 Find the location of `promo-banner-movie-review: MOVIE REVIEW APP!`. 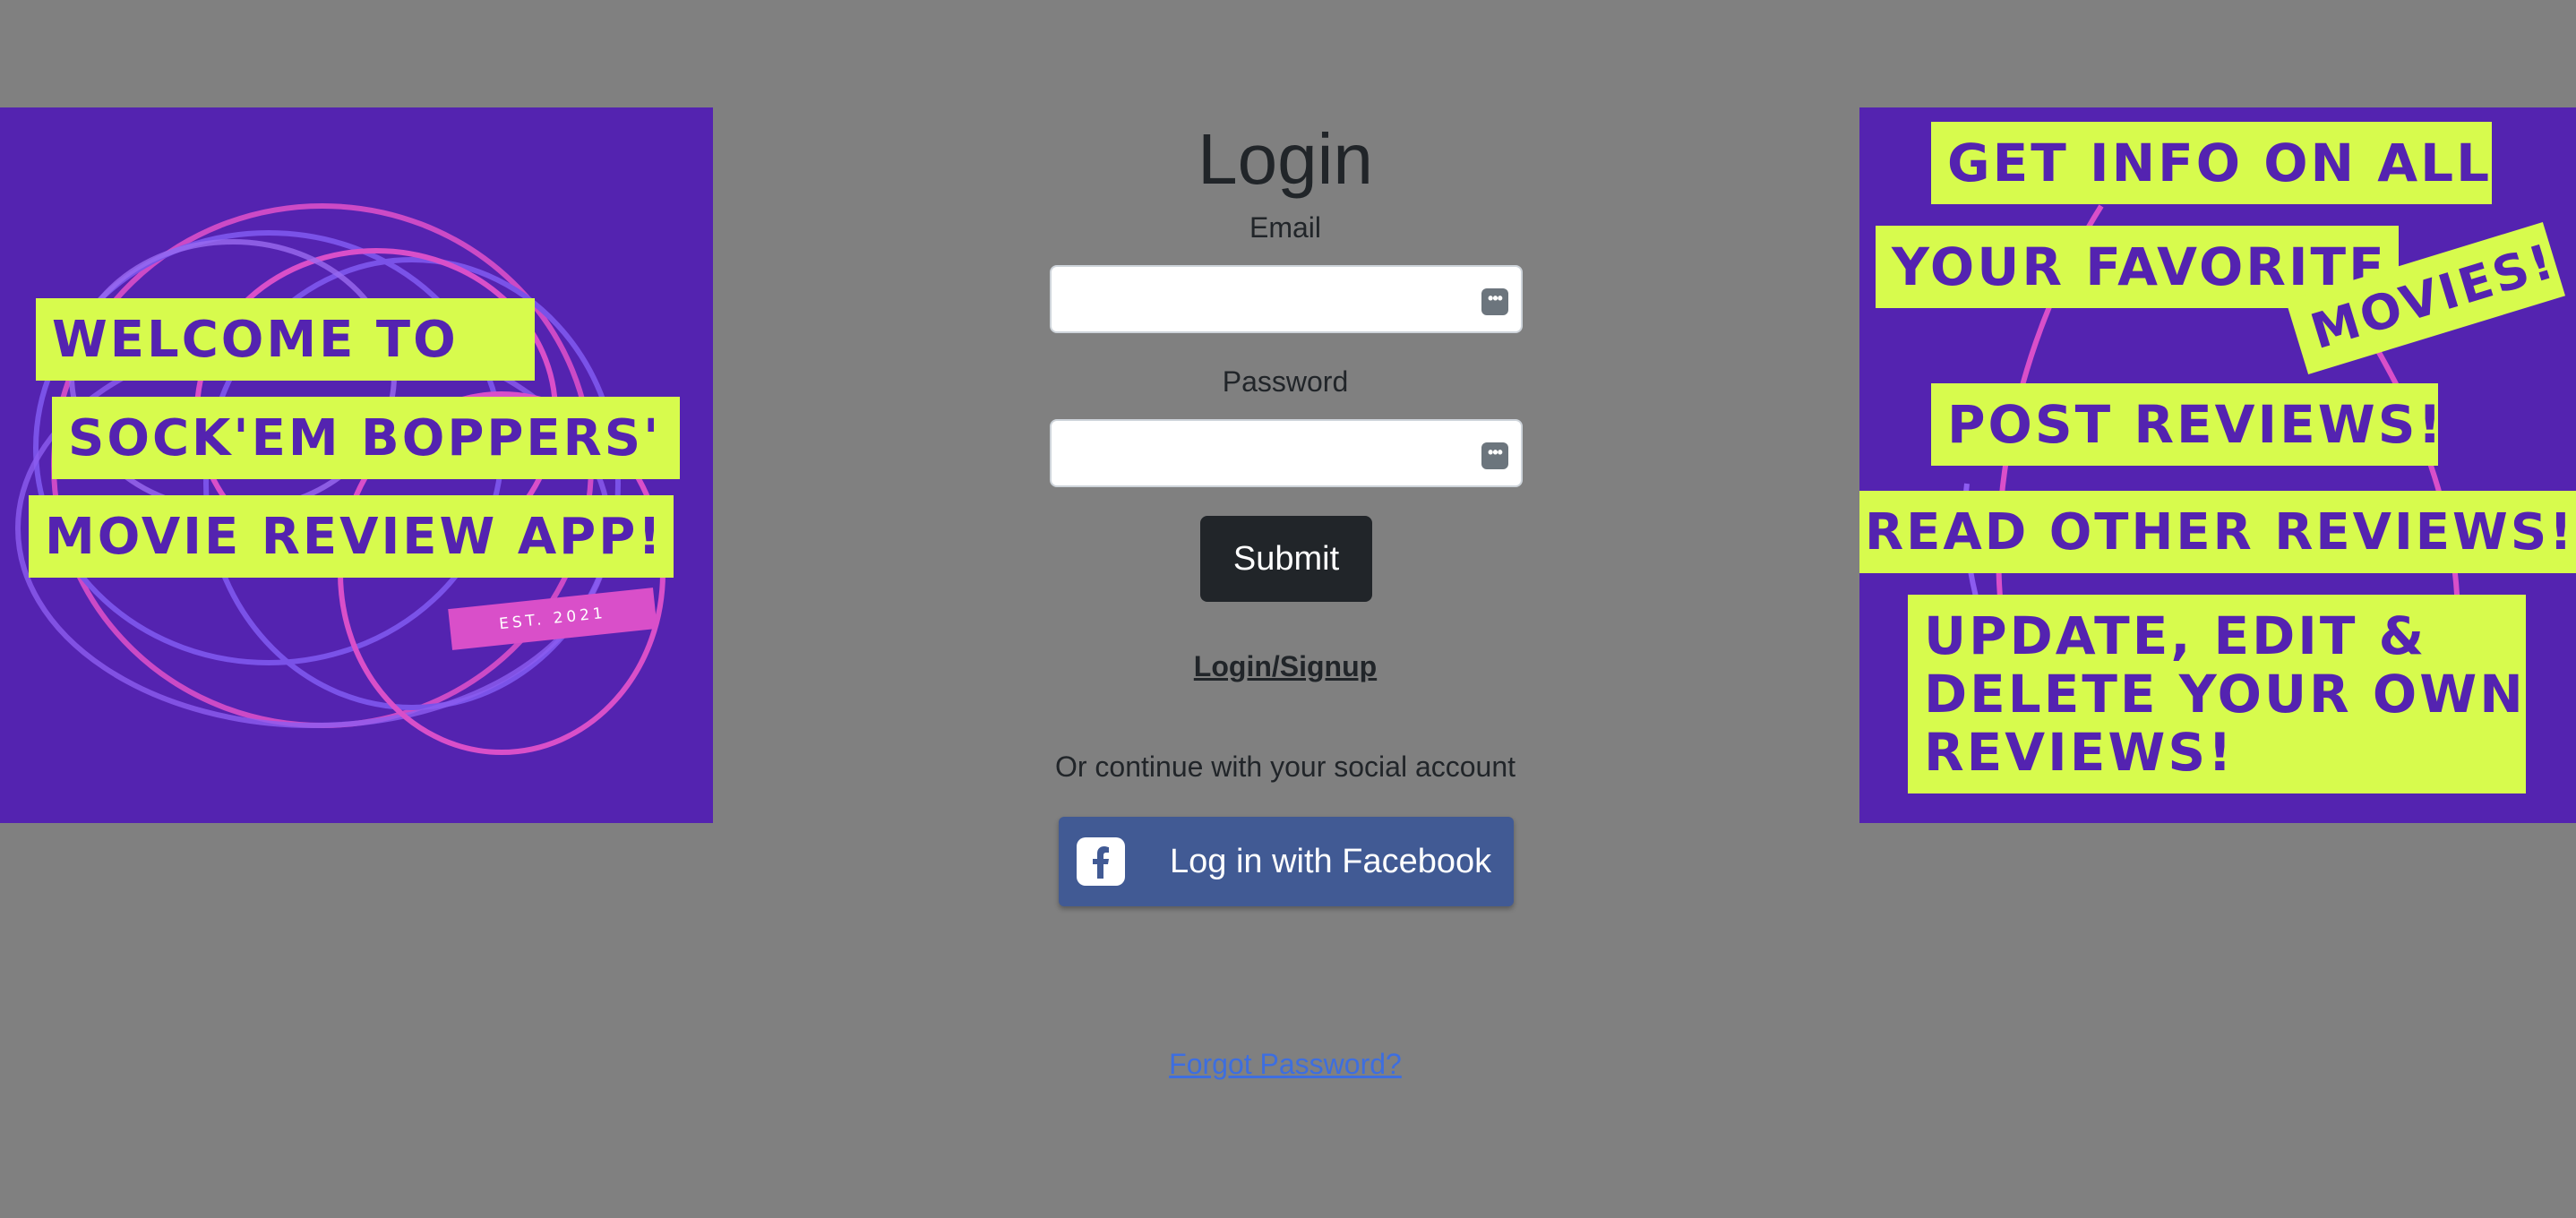

promo-banner-movie-review: MOVIE REVIEW APP! is located at coordinates (351, 536).